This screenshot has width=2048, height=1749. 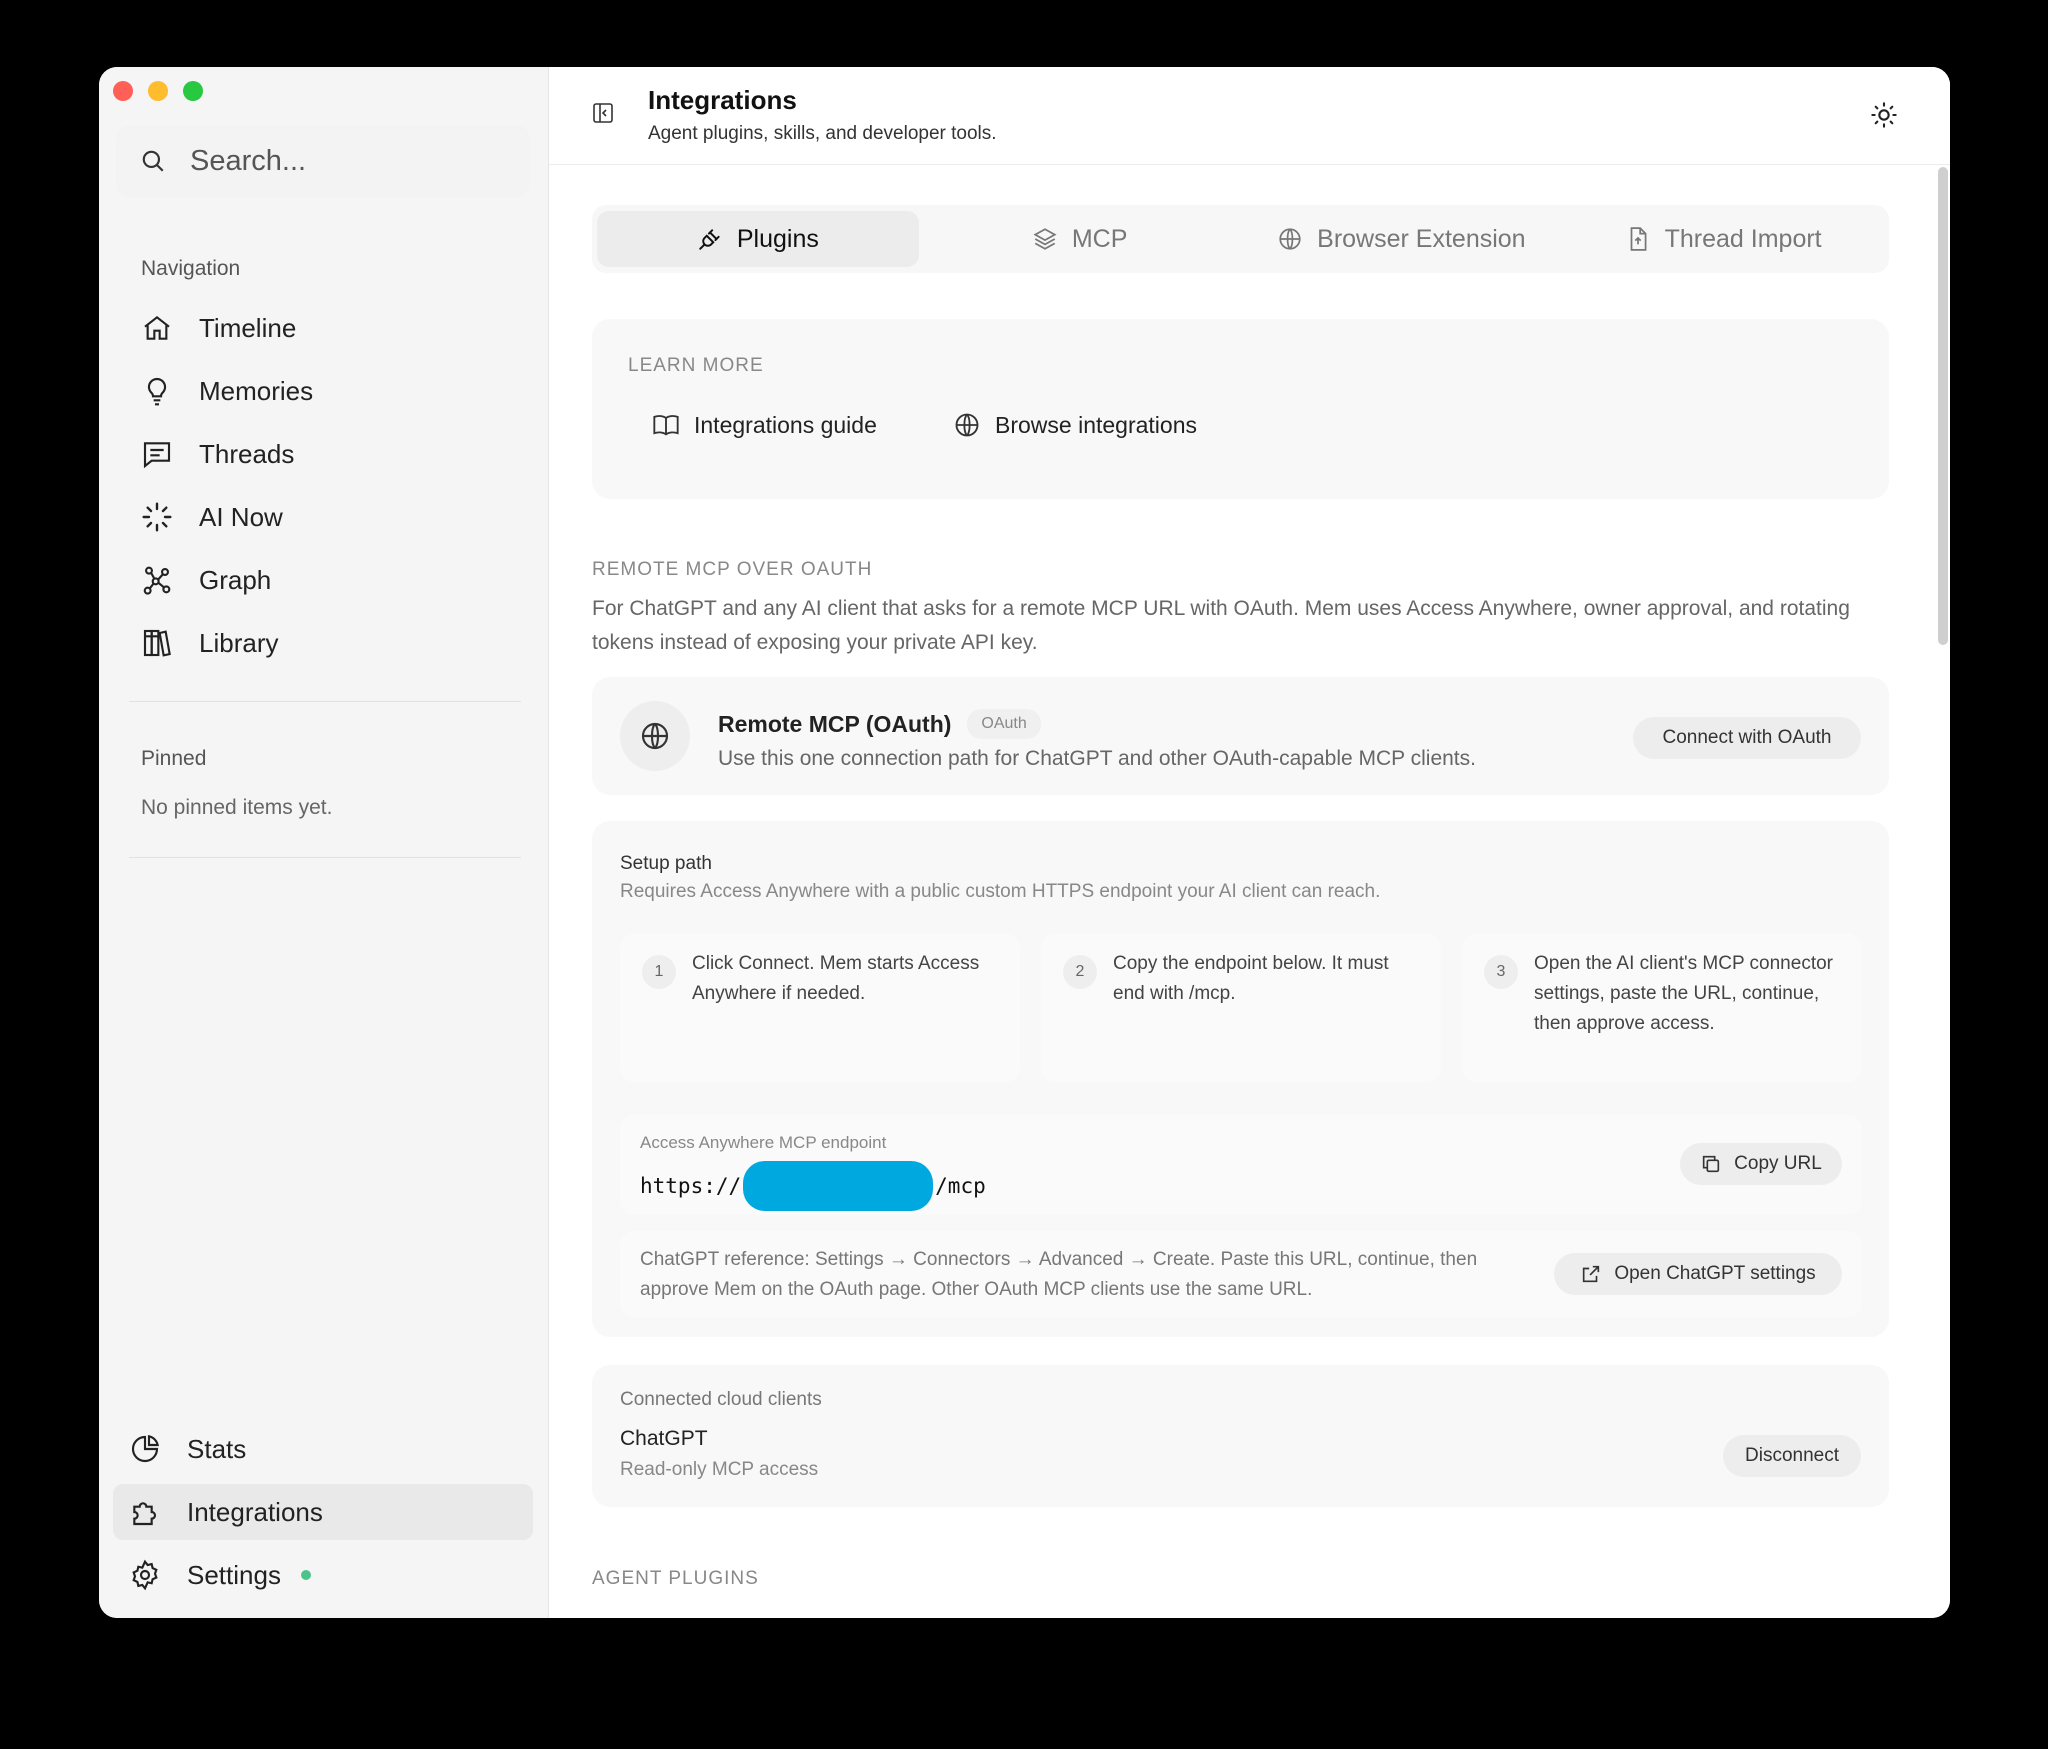 What do you see at coordinates (1638, 239) in the screenshot?
I see `file-import-icon` at bounding box center [1638, 239].